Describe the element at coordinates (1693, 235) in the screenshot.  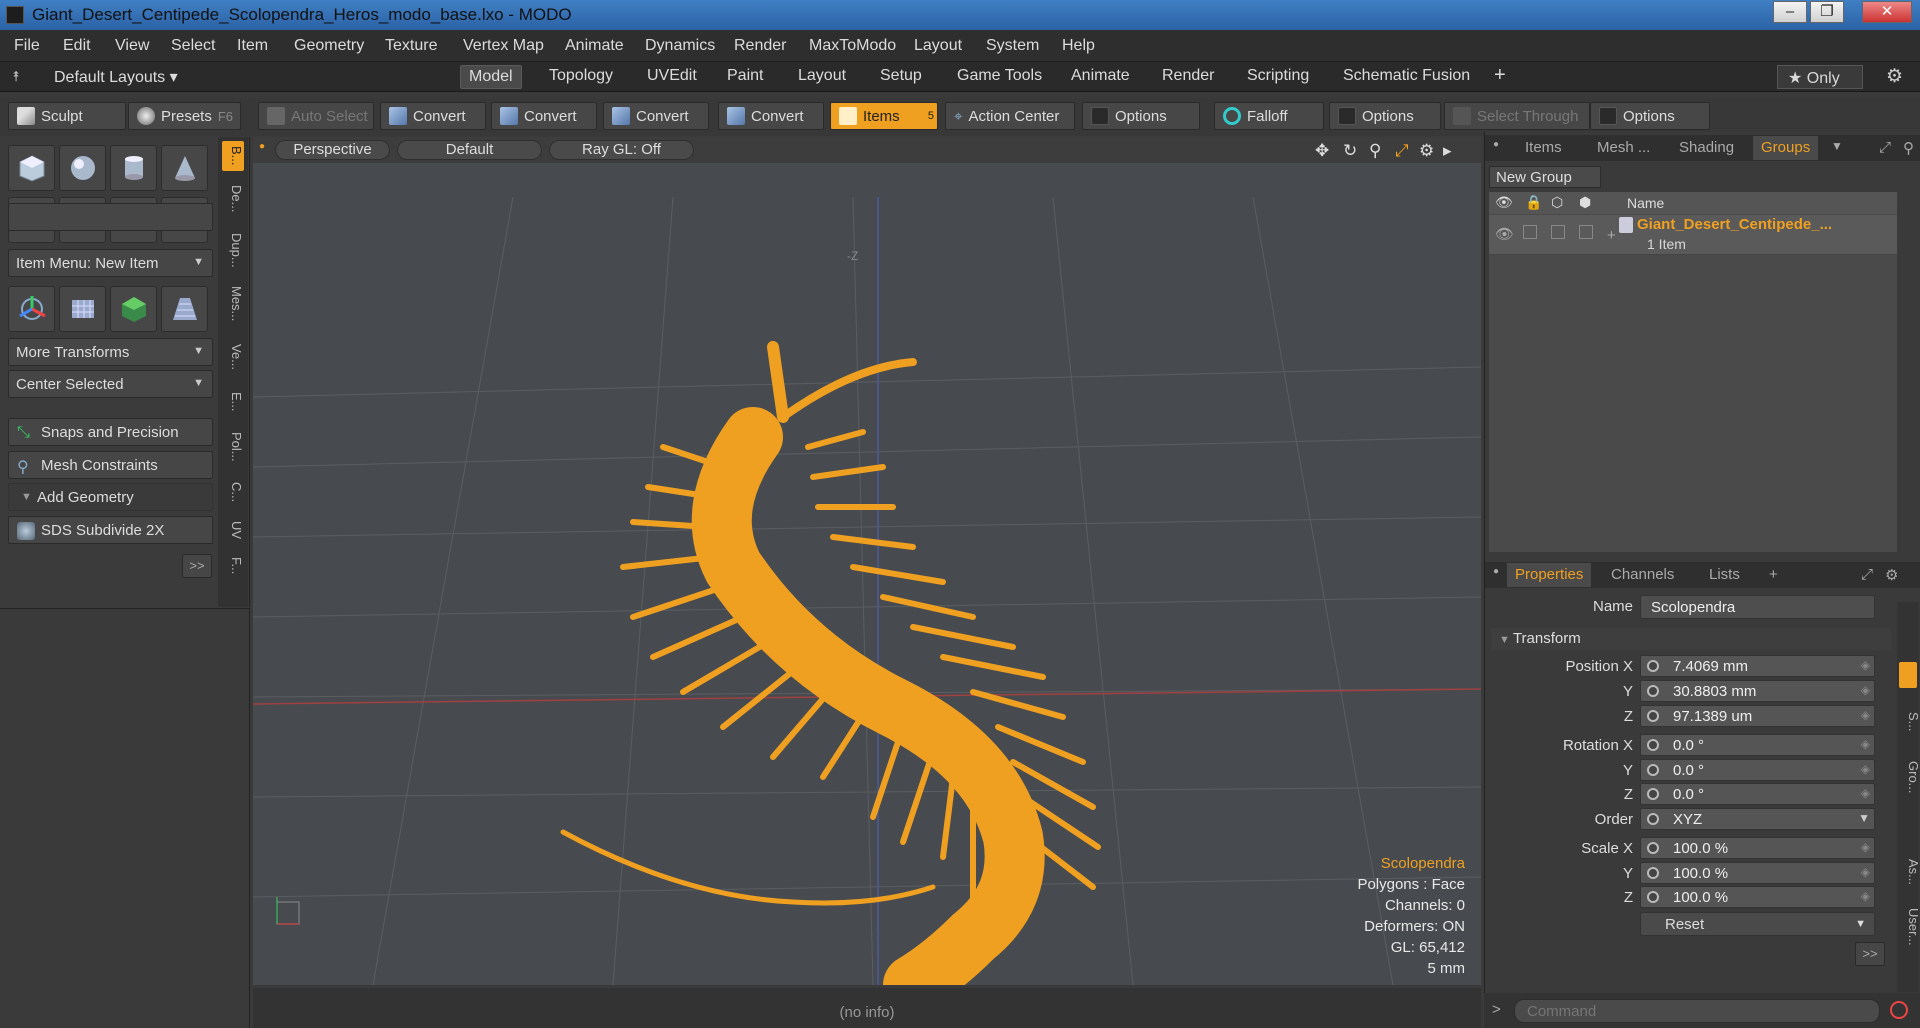
I see `group-row: 👁 + Giant_Desert_Centipede_... 1 Item` at that location.